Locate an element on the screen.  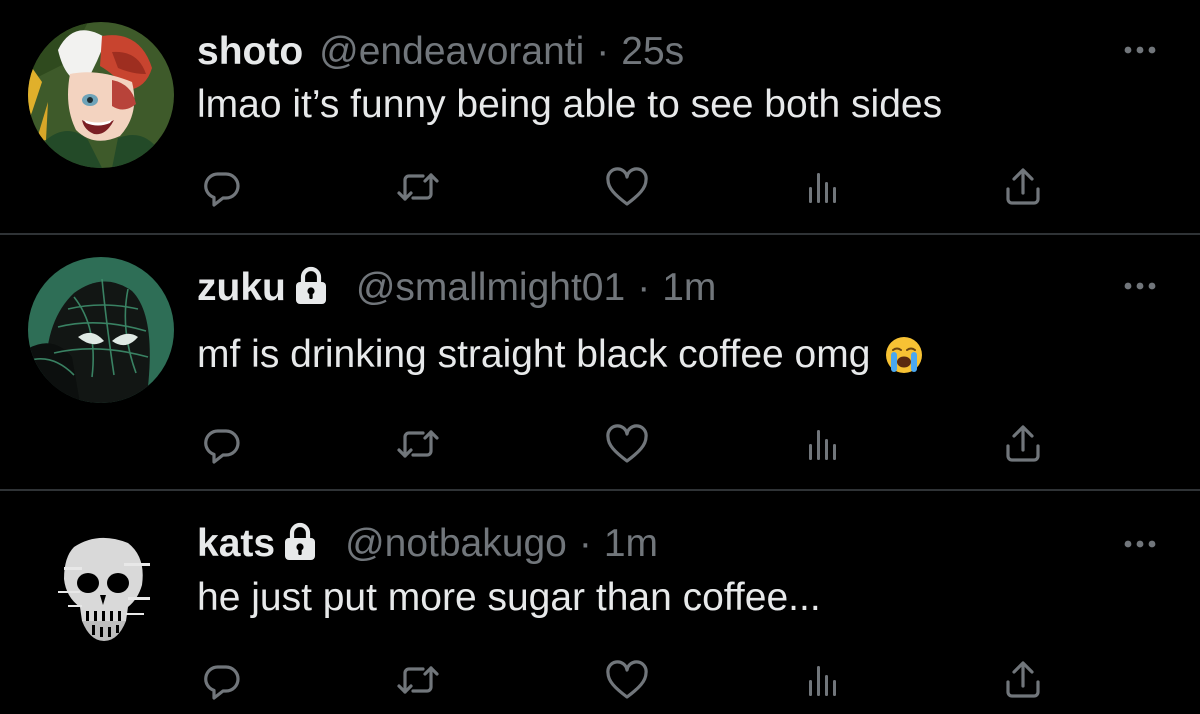
sob-emoji is located at coordinates (904, 355).